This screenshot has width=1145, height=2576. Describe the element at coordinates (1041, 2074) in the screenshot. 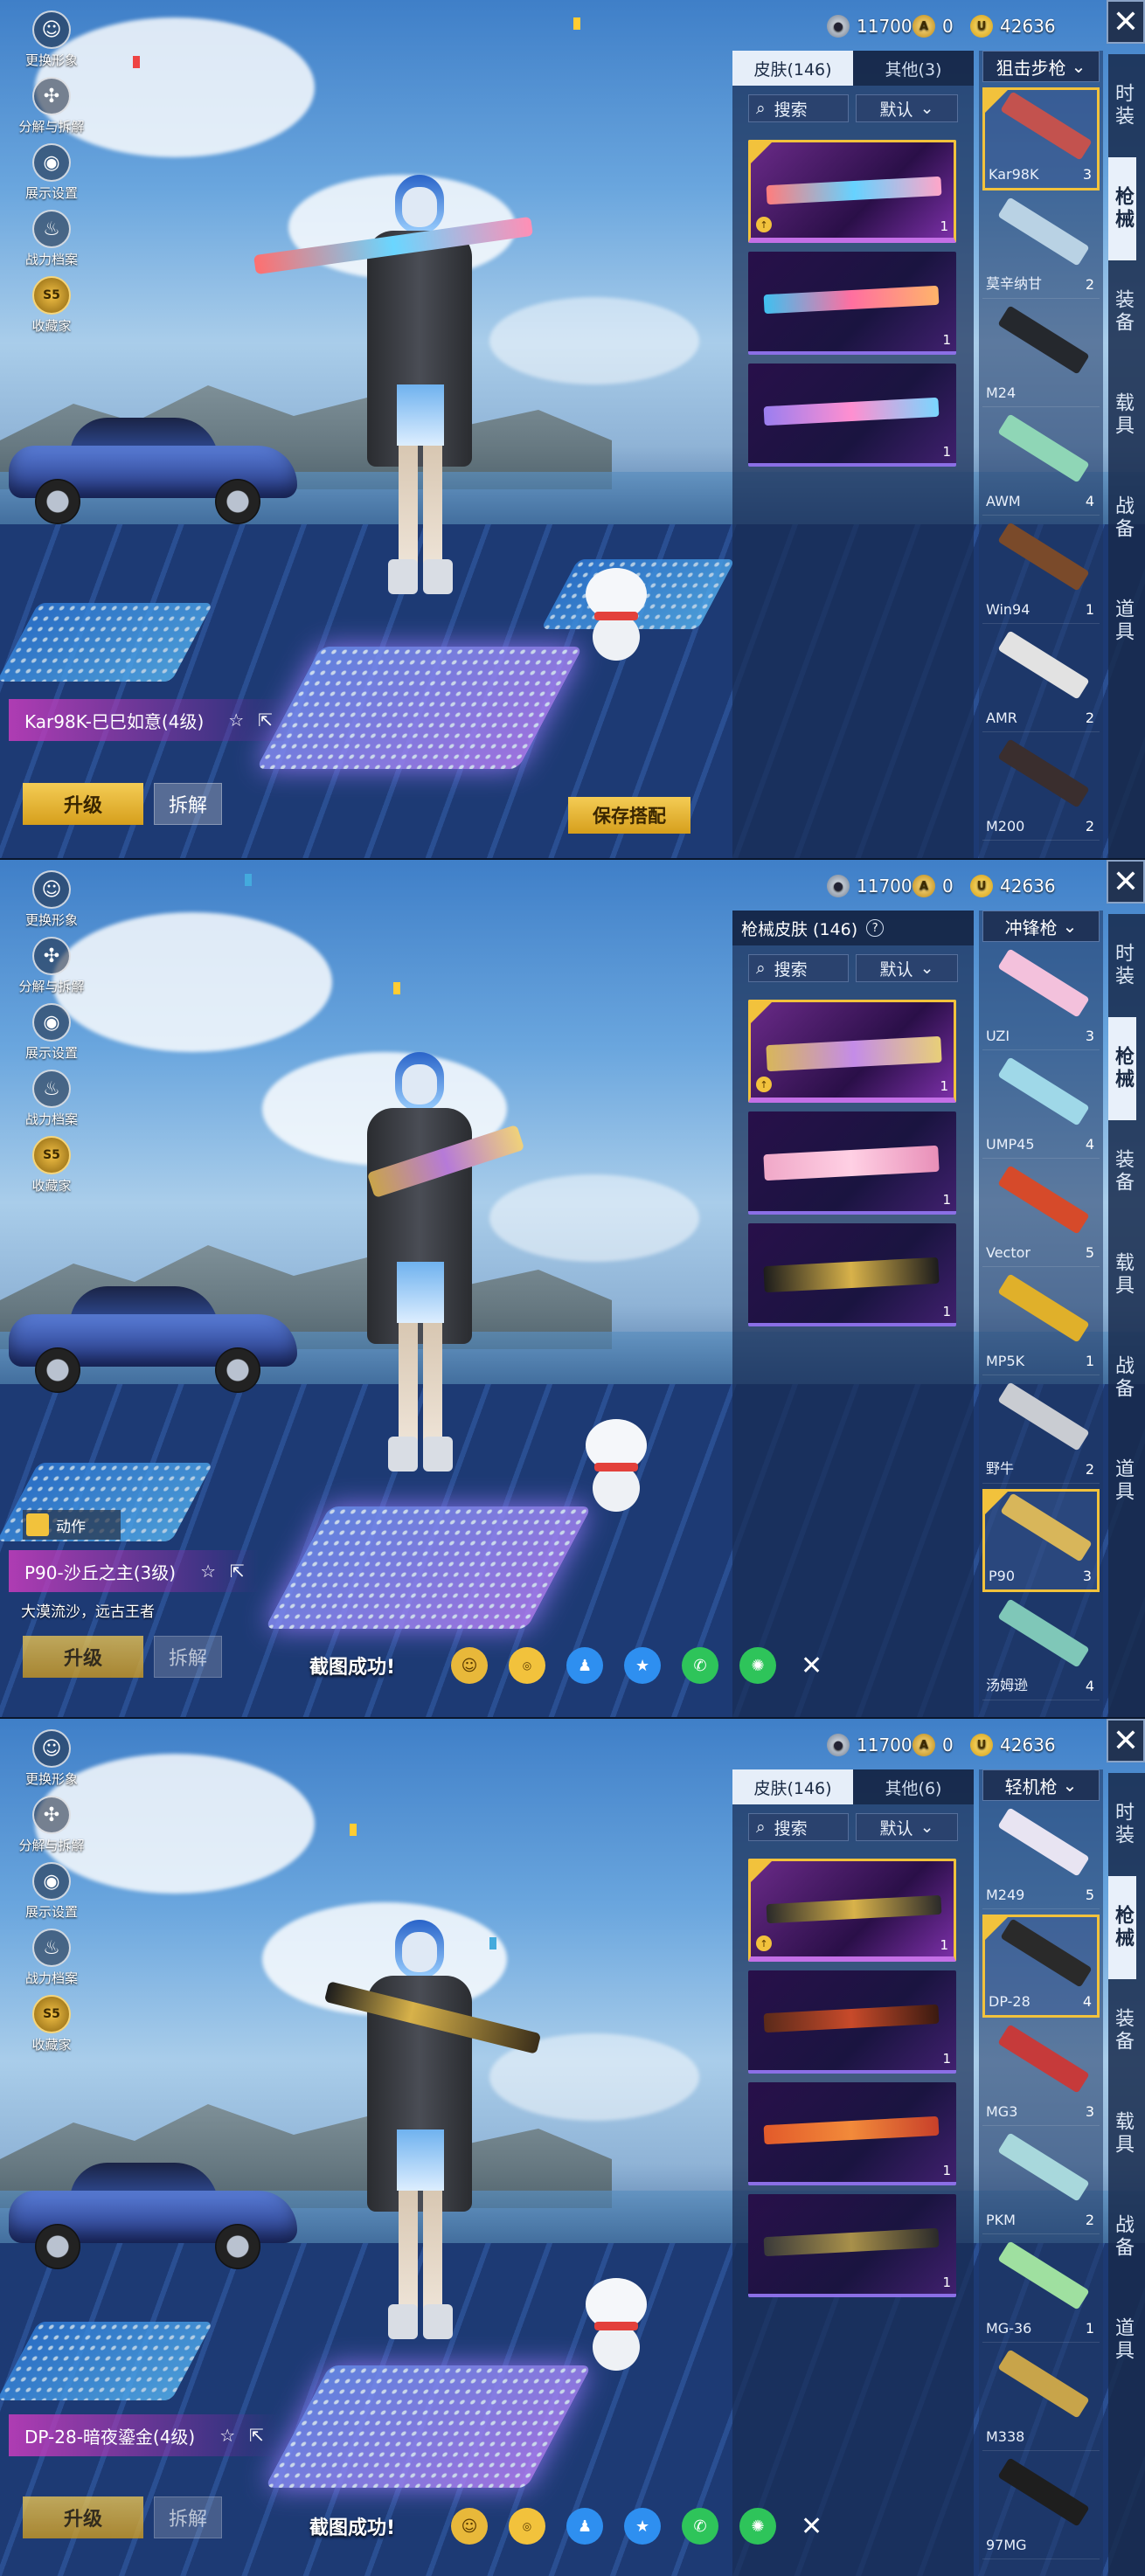

I see `weapon-item: MG3 3` at that location.